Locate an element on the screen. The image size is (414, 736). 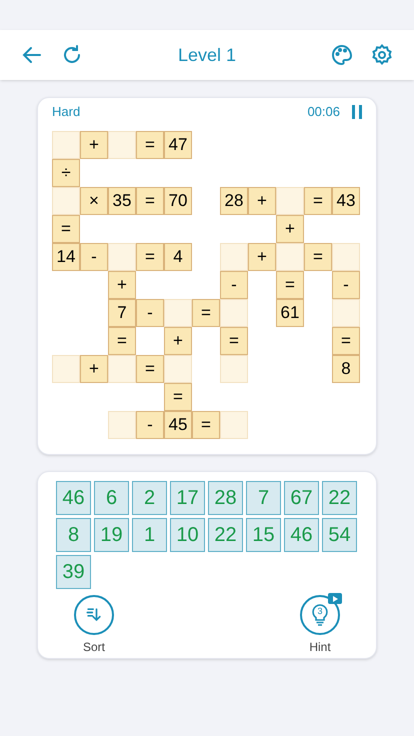
hint-label: Hint is located at coordinates (320, 647).